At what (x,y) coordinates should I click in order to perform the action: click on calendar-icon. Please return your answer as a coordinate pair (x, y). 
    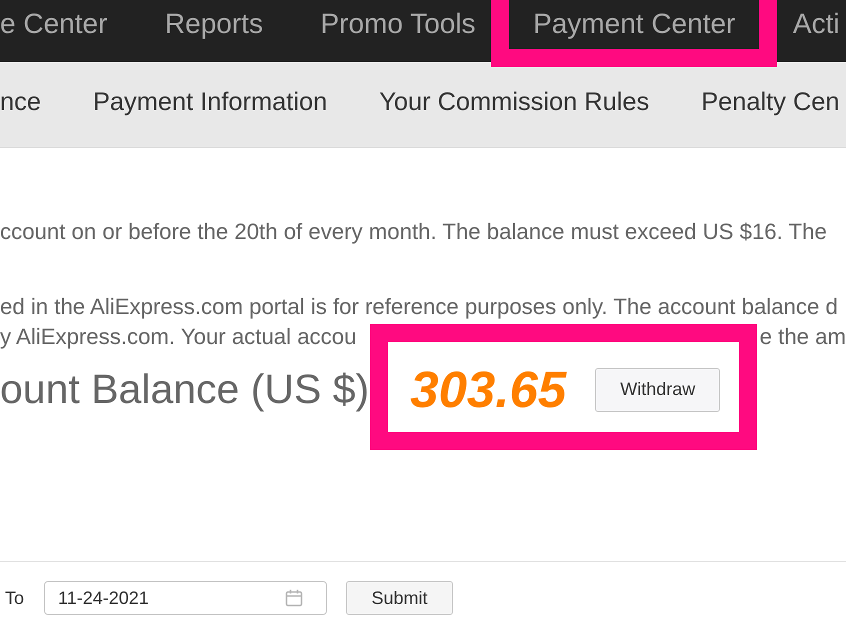
    Looking at the image, I should click on (294, 598).